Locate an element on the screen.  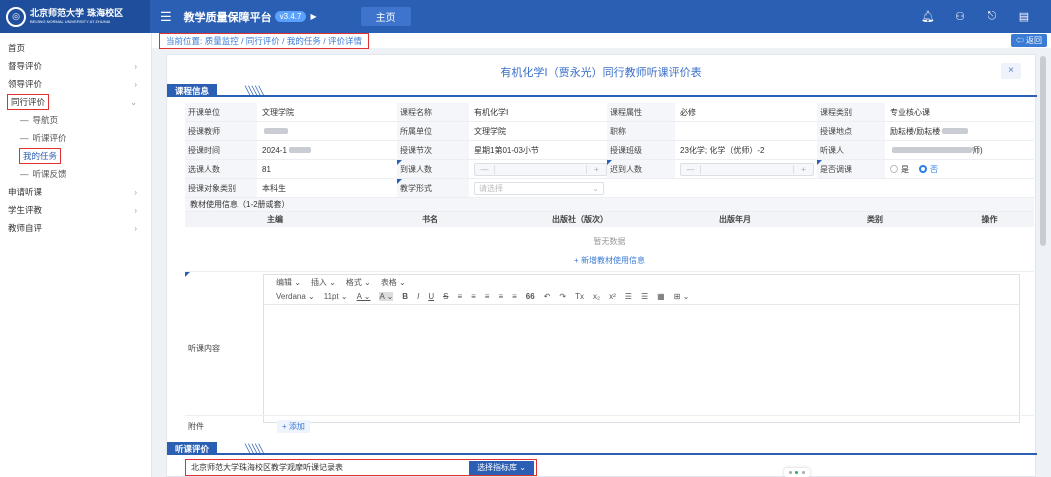
image-icon: ▦ is located at coordinates (661, 296).